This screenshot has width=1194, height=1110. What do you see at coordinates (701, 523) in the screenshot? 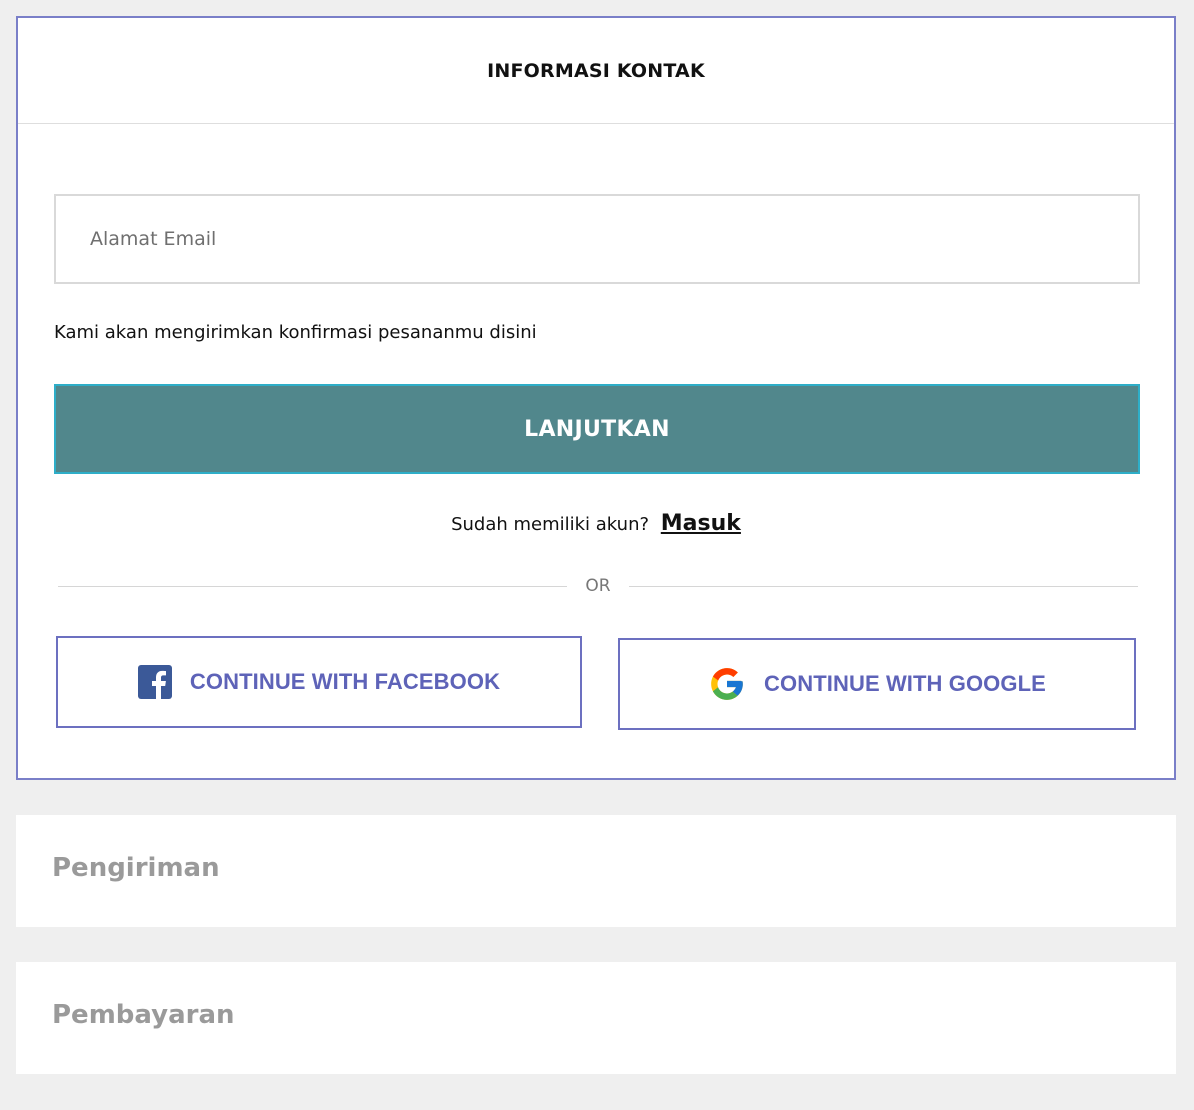
I see `login-link: Masuk` at bounding box center [701, 523].